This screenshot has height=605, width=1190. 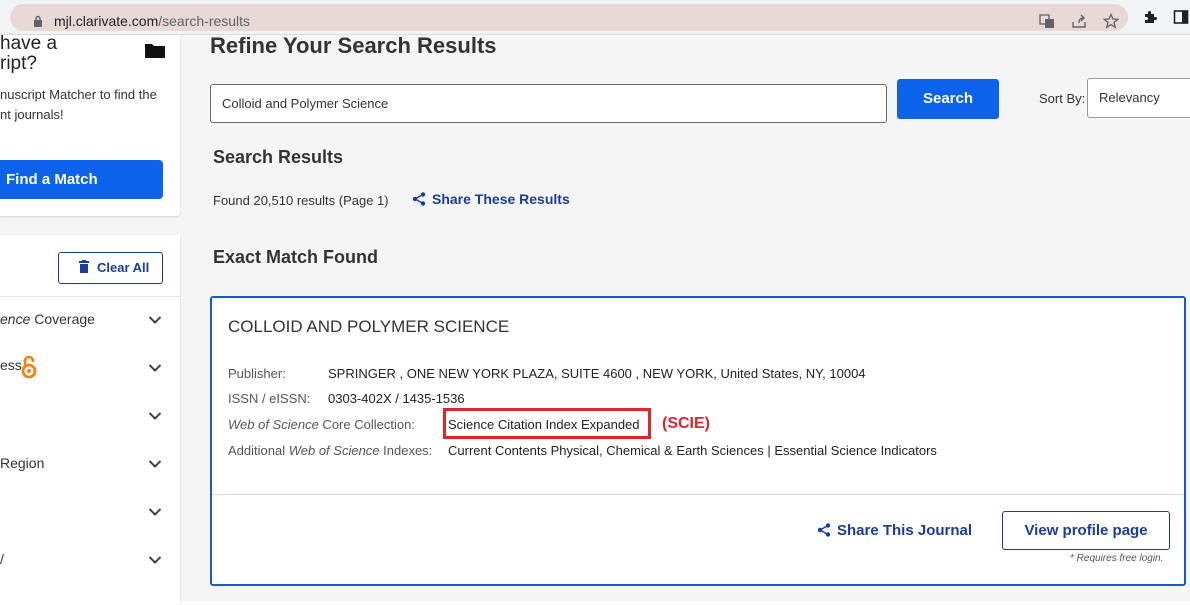 I want to click on scie-annotation: (SCIE), so click(x=686, y=423).